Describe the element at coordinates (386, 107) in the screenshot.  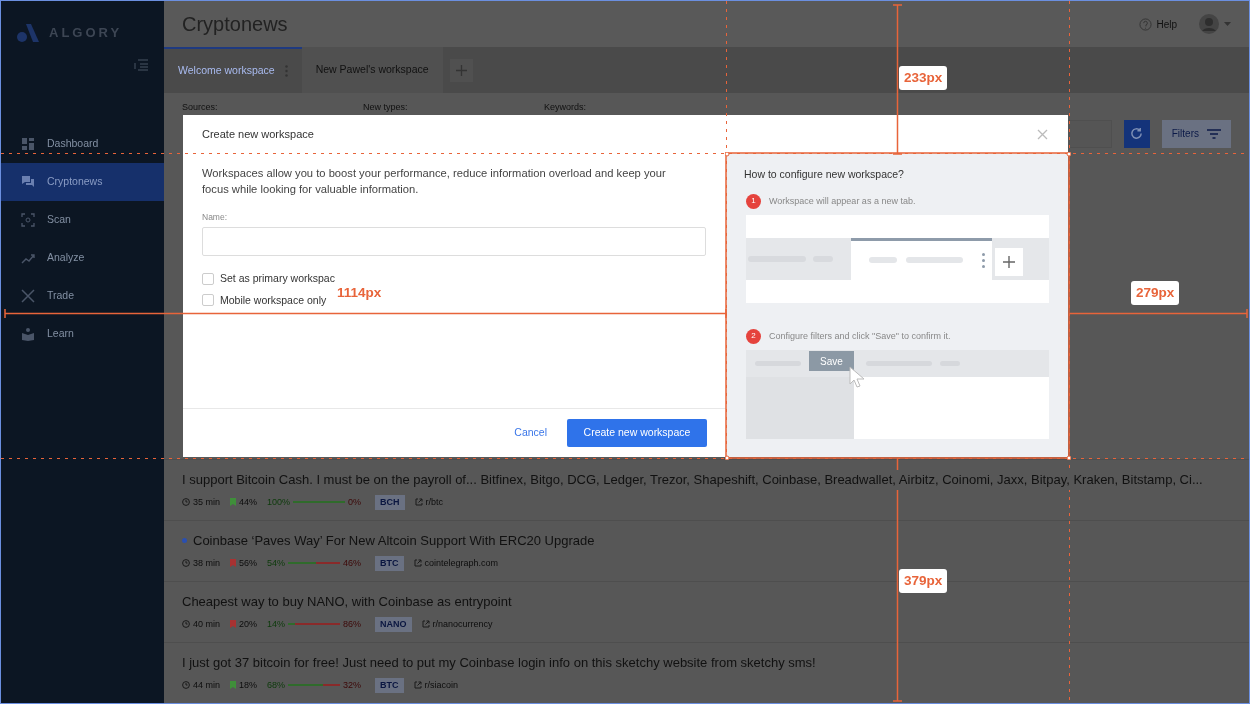
I see `filter-label: New types:` at that location.